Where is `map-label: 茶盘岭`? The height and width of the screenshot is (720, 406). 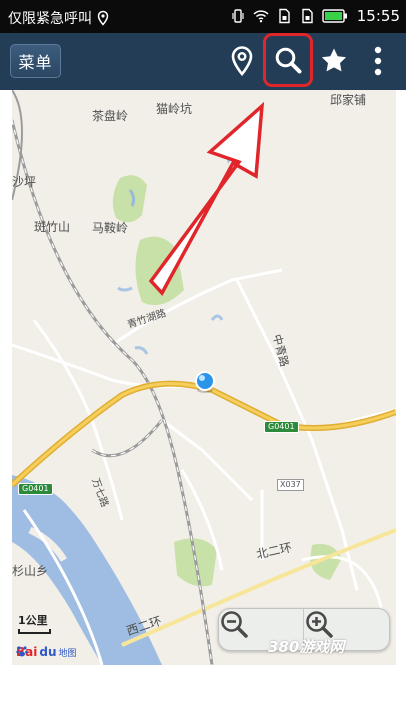 map-label: 茶盘岭 is located at coordinates (110, 116).